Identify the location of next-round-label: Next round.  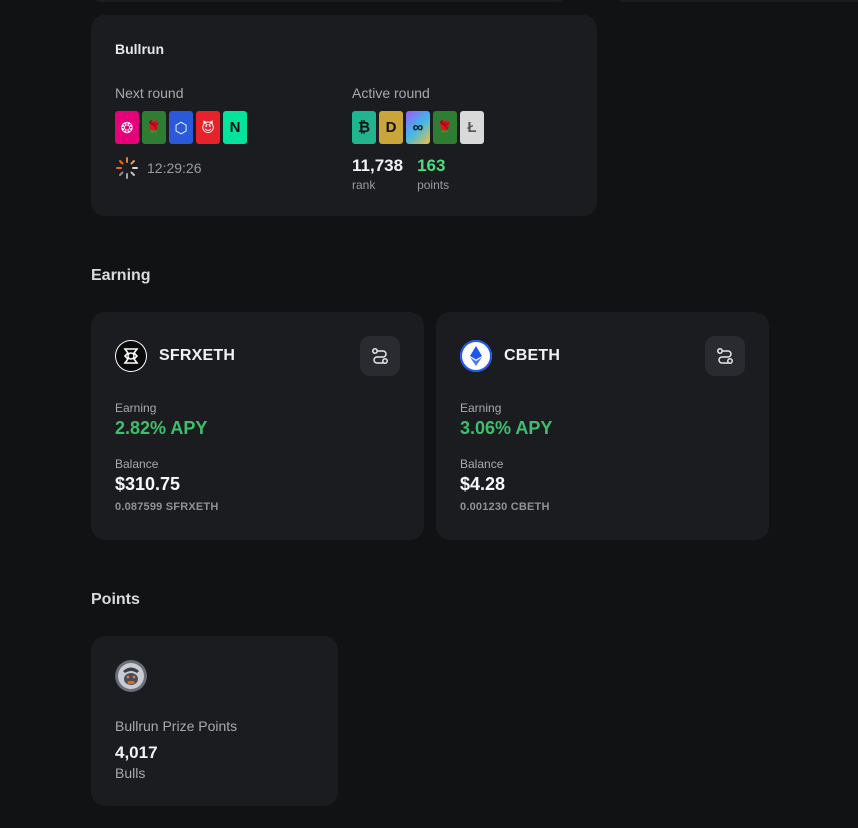
(149, 93).